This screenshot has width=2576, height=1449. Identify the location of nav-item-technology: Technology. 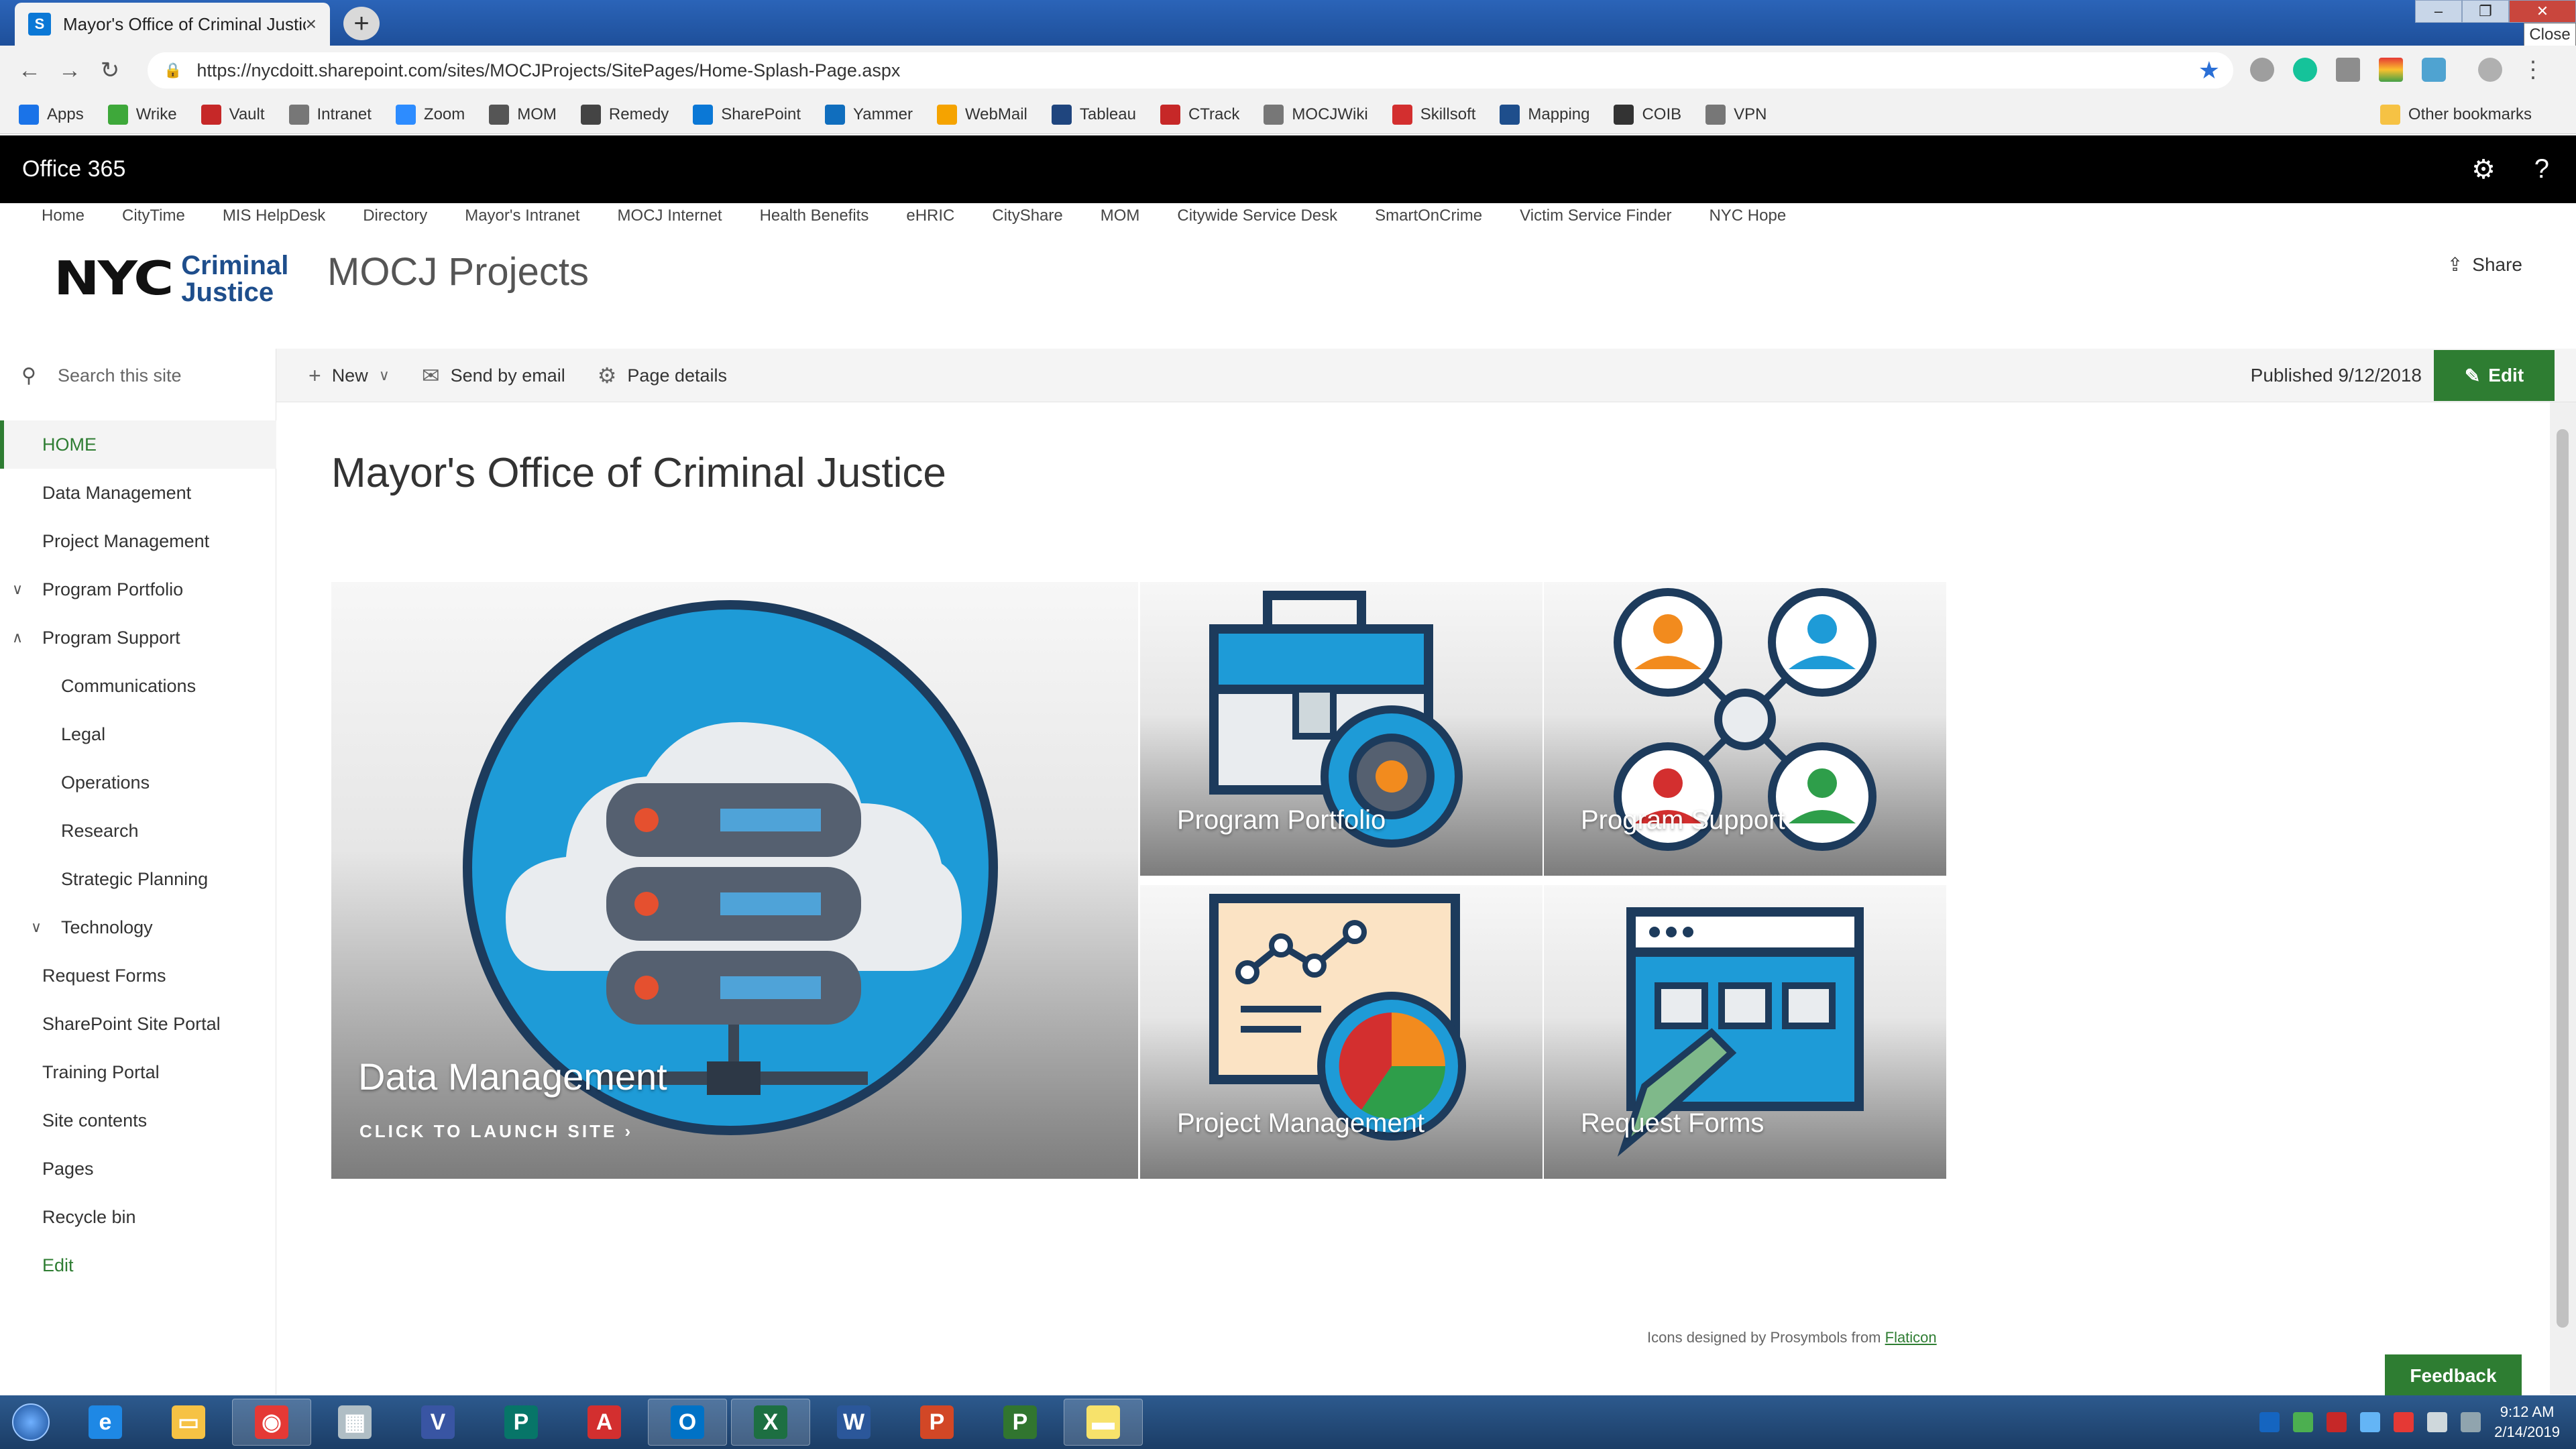
(107, 928).